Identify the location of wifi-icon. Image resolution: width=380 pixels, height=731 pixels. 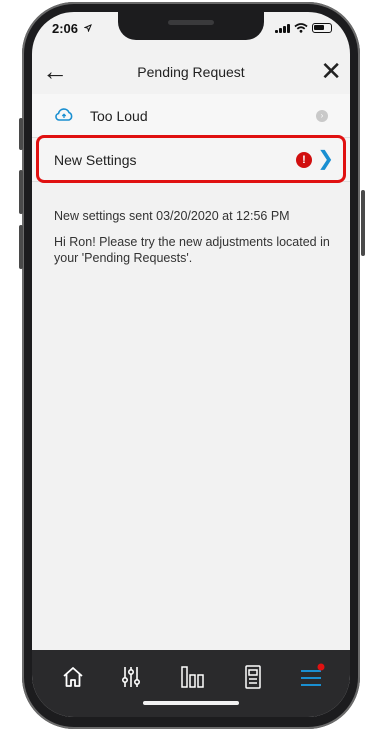
(301, 28).